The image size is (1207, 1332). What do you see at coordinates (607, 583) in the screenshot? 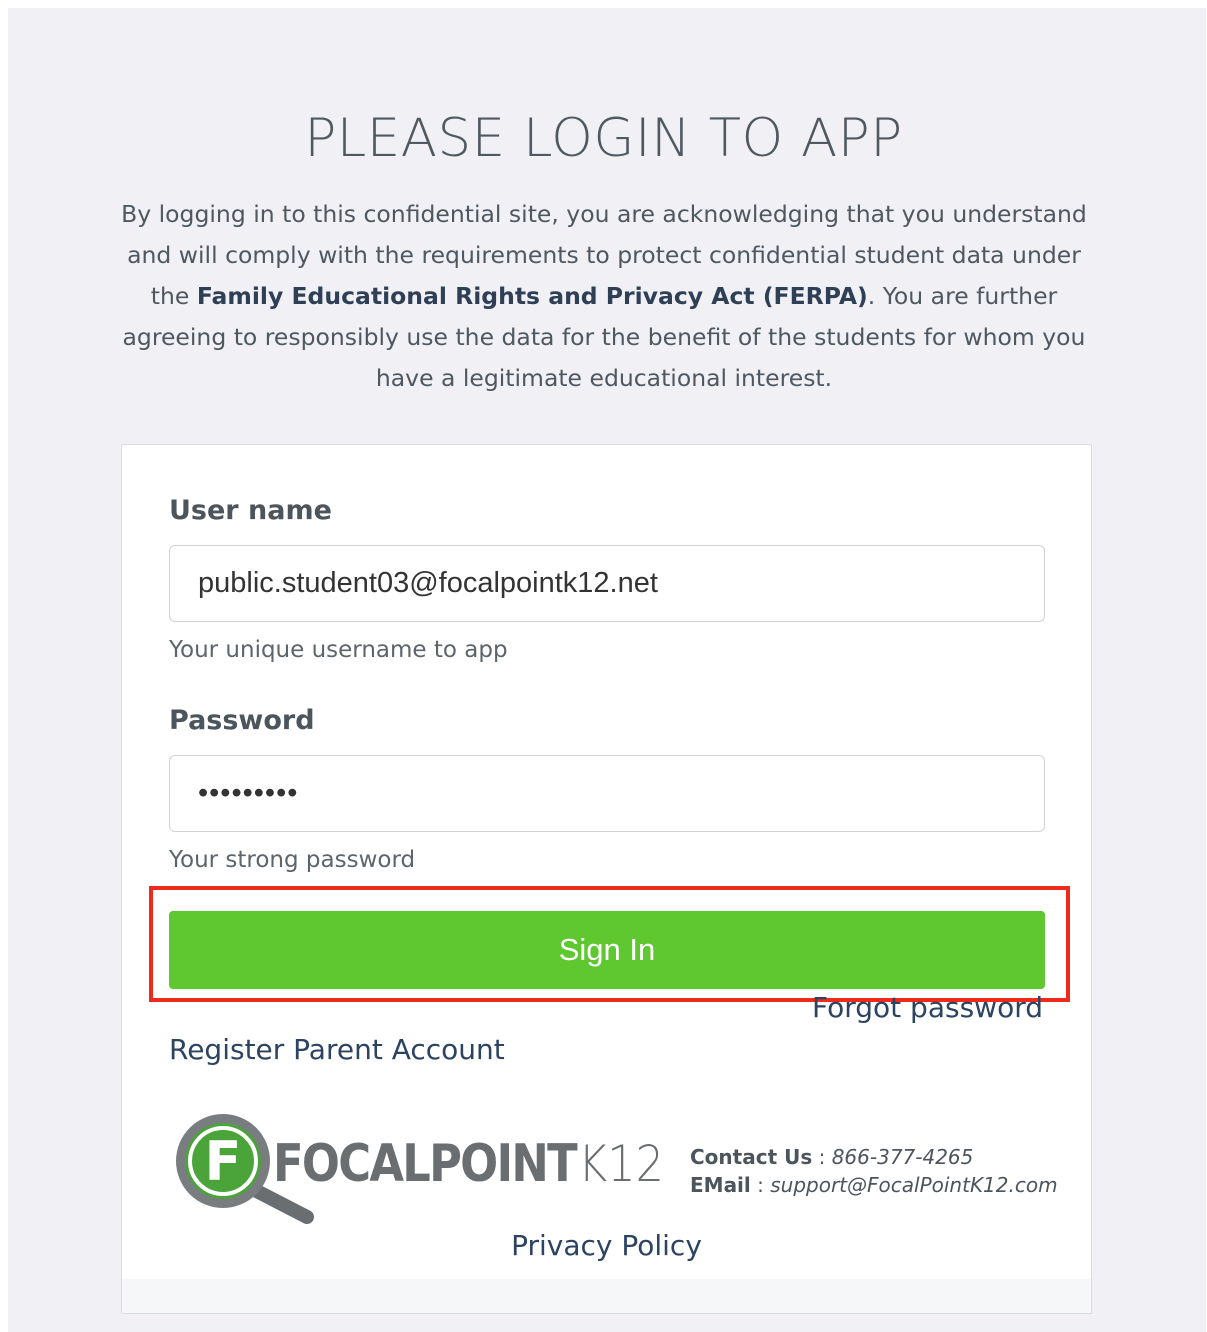
I see `username-input` at bounding box center [607, 583].